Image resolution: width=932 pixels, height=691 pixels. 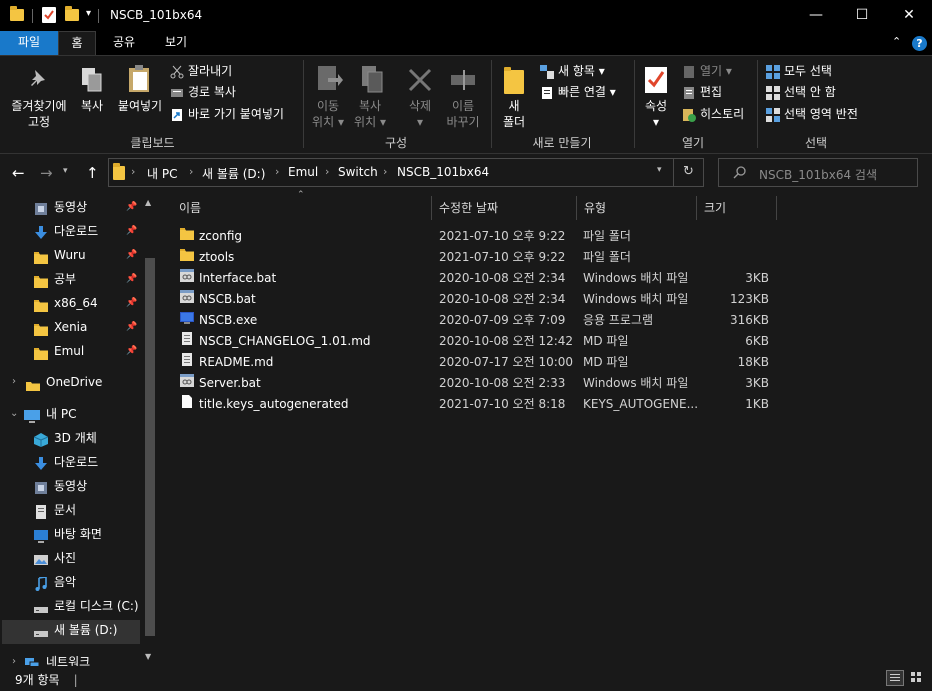 I want to click on download-icon, so click(x=41, y=462).